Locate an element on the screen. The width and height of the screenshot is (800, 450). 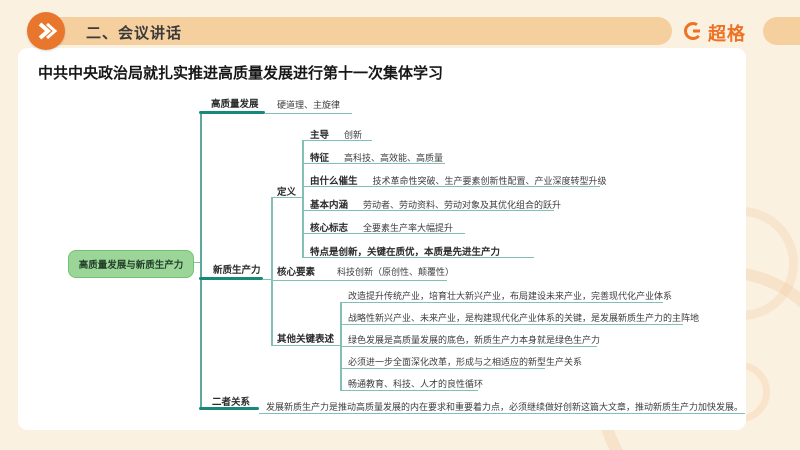
definition-row-essence: 特点是创新，关键在质优，本质是先进生产力 is located at coordinates (405, 252).